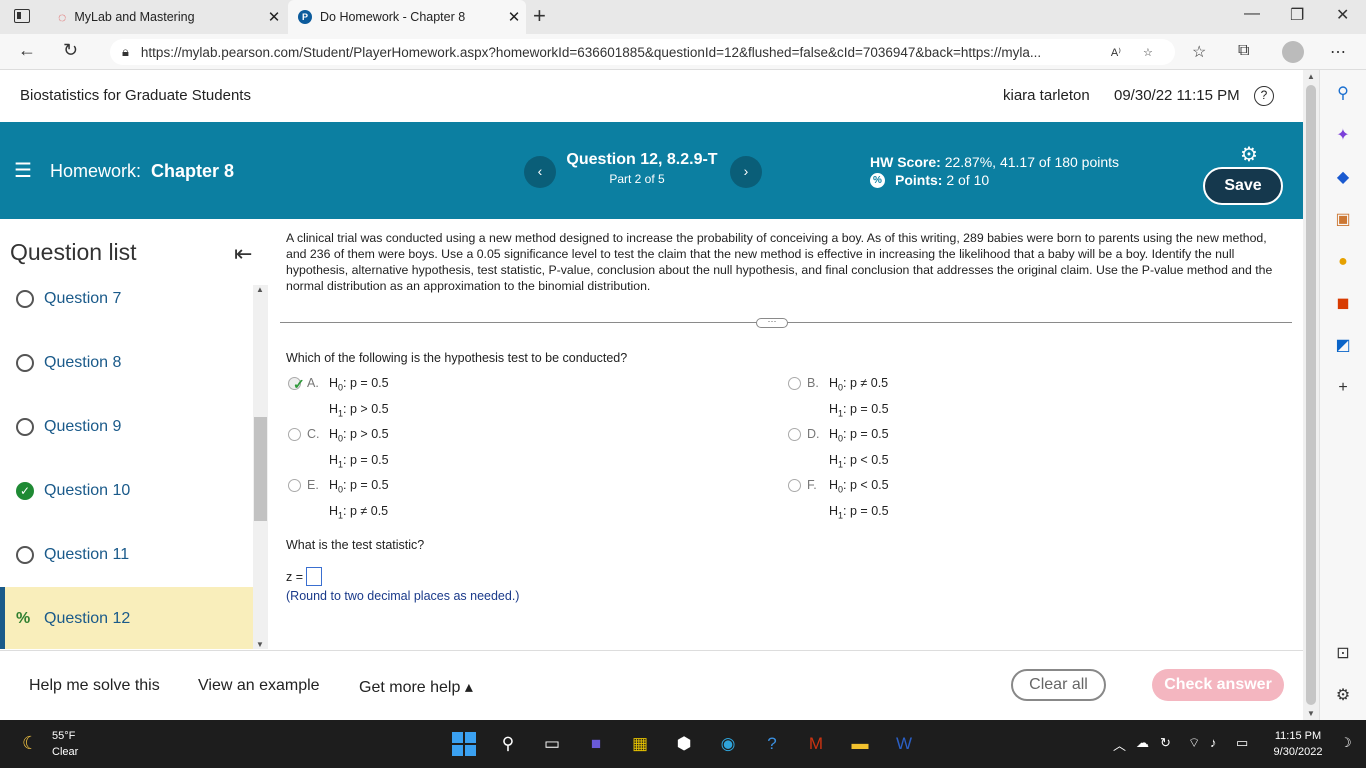 The image size is (1366, 768). I want to click on view-example-link: View an example, so click(259, 686).